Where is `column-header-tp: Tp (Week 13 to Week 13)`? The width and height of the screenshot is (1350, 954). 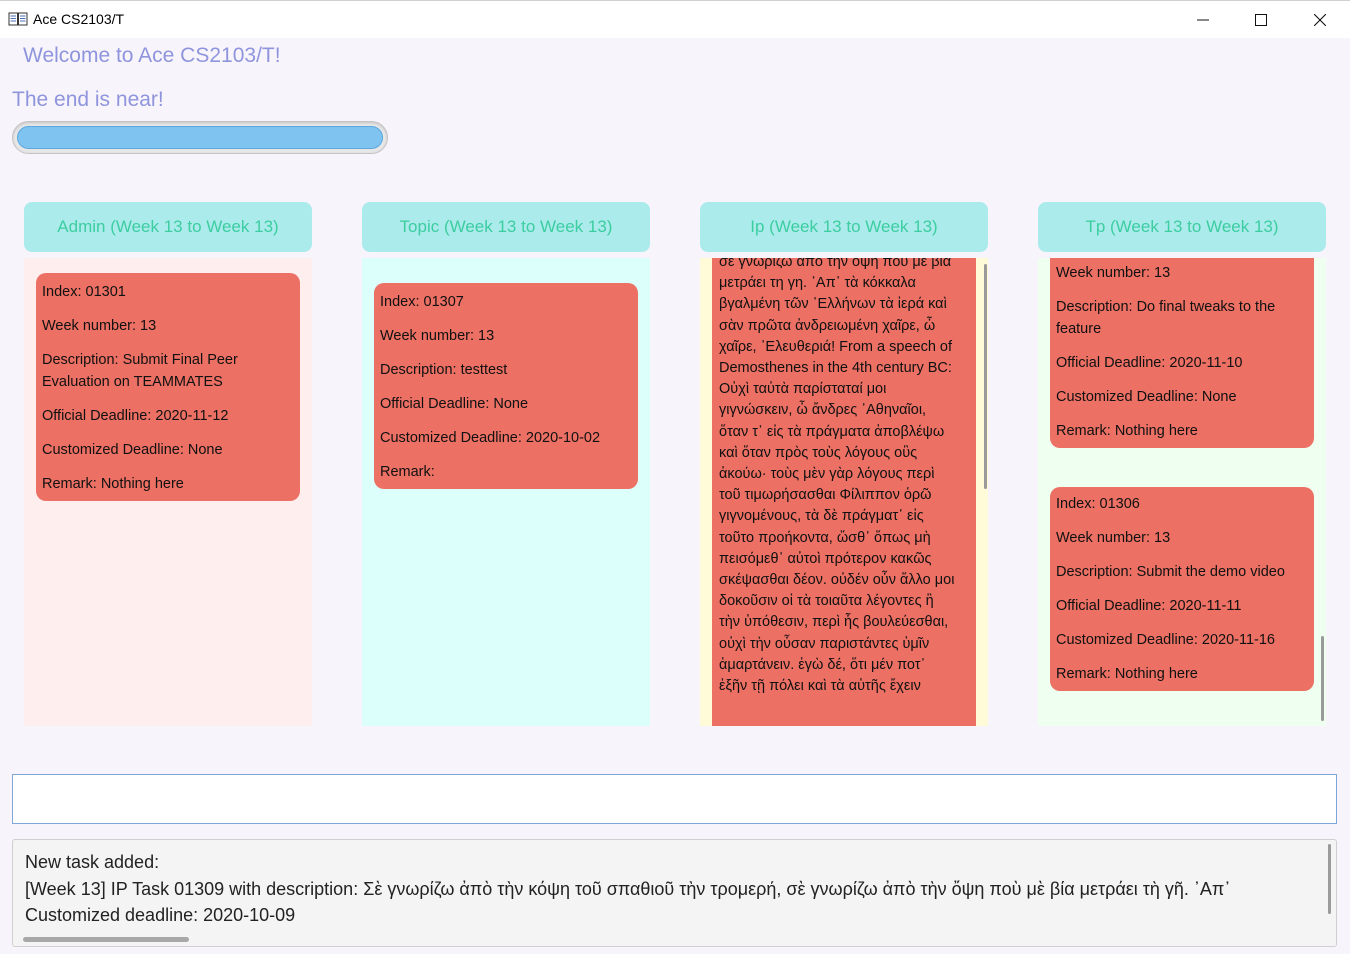
column-header-tp: Tp (Week 13 to Week 13) is located at coordinates (1182, 227).